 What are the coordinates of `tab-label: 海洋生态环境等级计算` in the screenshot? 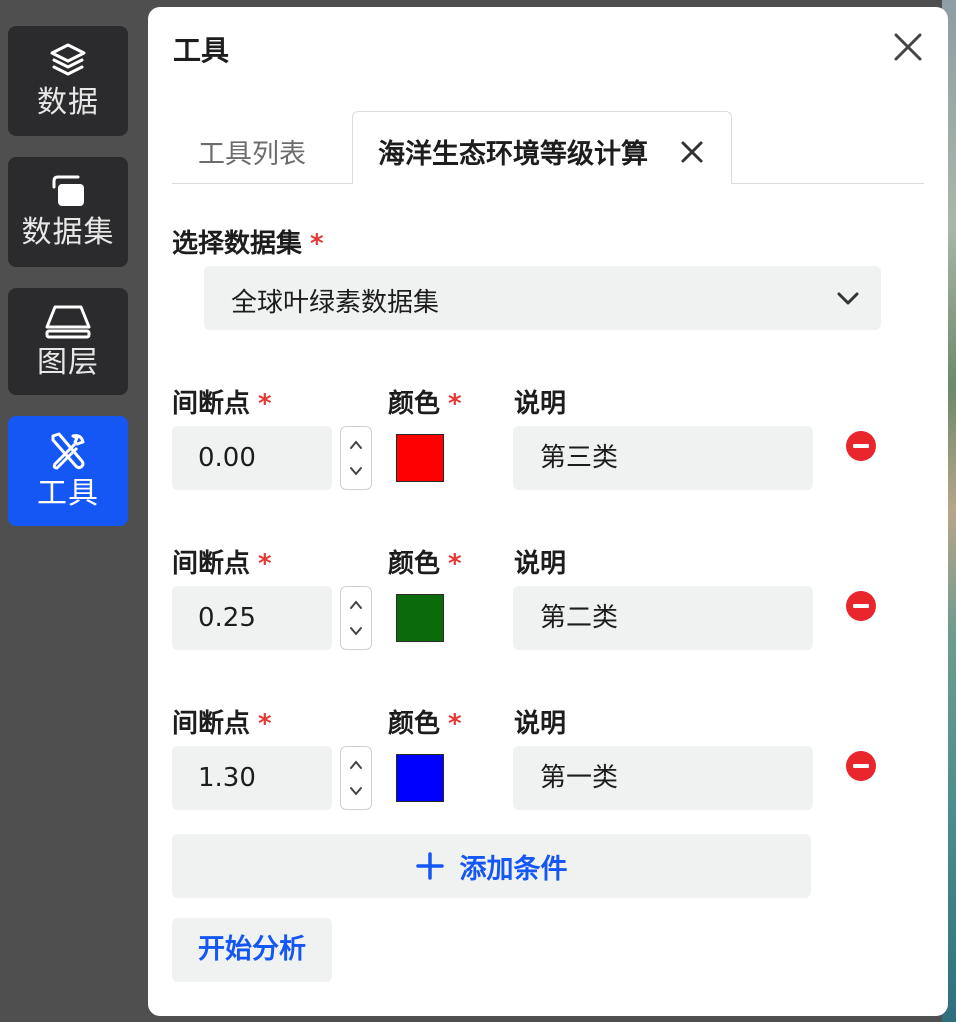 It's located at (513, 154).